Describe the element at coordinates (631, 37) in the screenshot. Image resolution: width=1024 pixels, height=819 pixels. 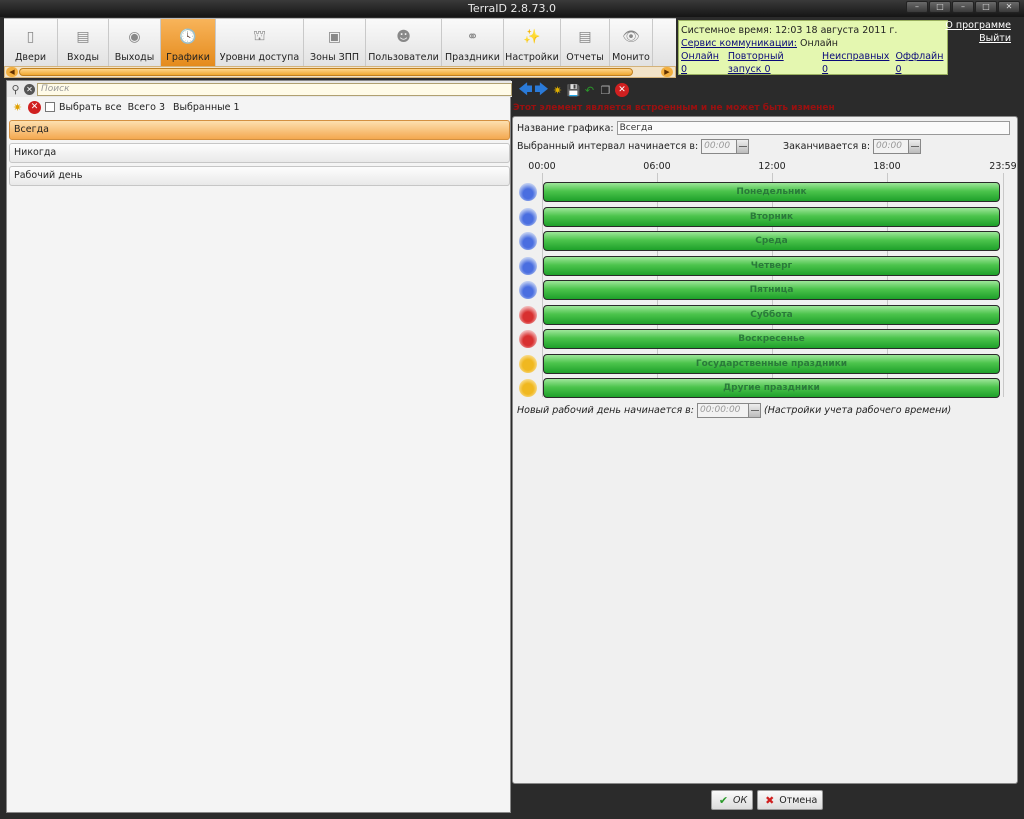
I see `eye-icon: 👁` at that location.